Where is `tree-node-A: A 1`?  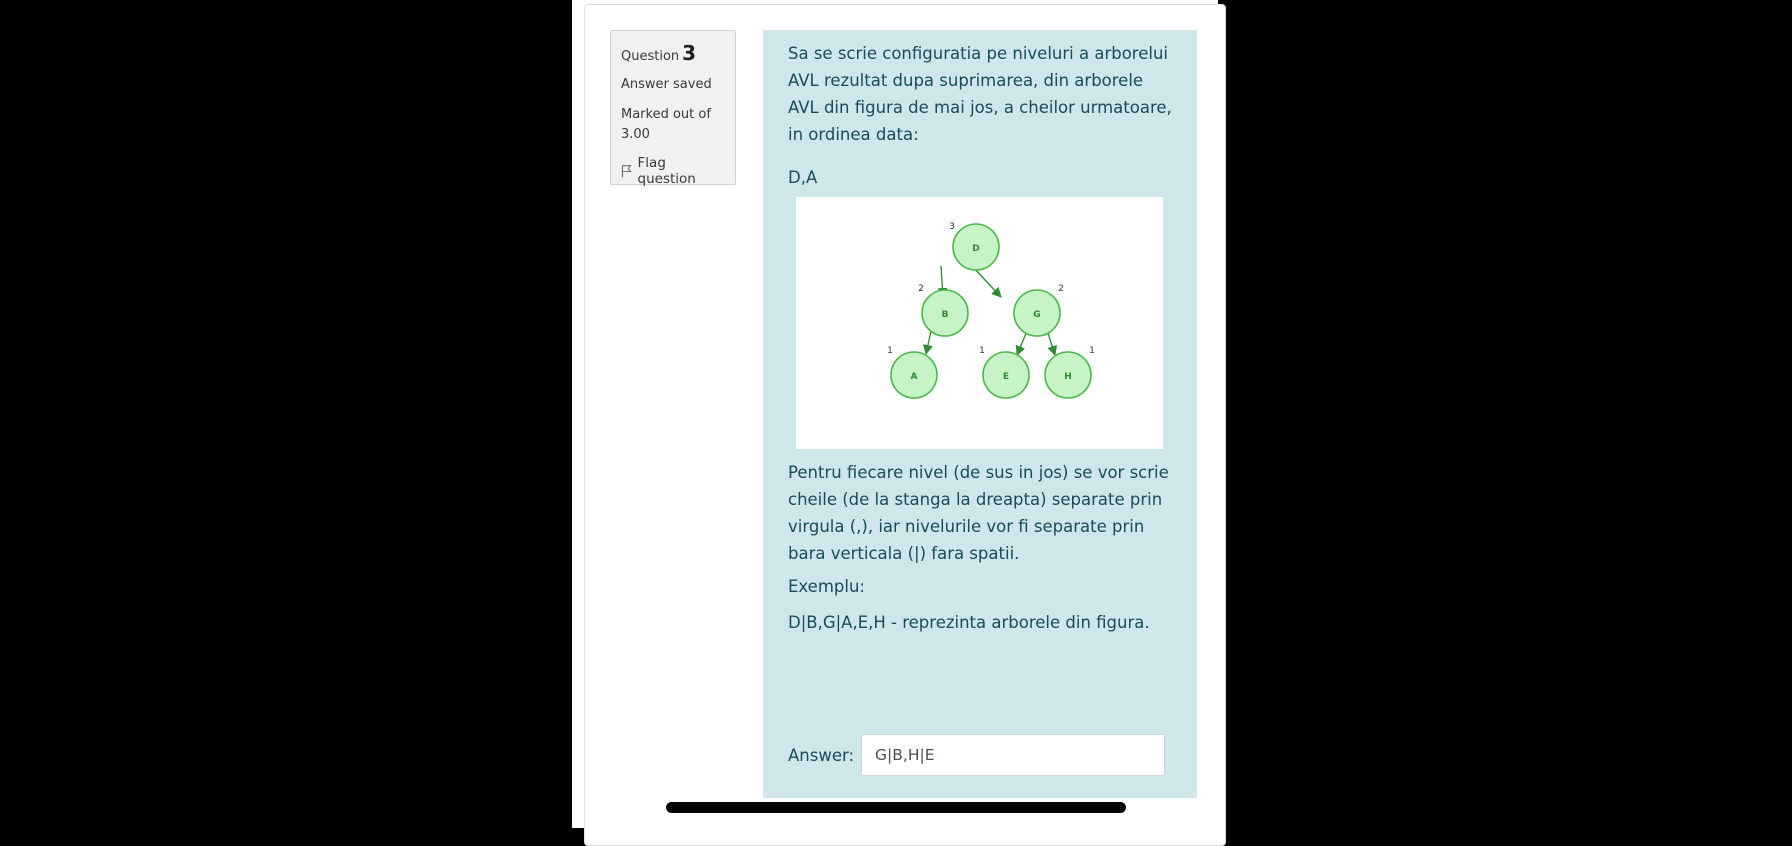
tree-node-A: A 1 is located at coordinates (912, 372).